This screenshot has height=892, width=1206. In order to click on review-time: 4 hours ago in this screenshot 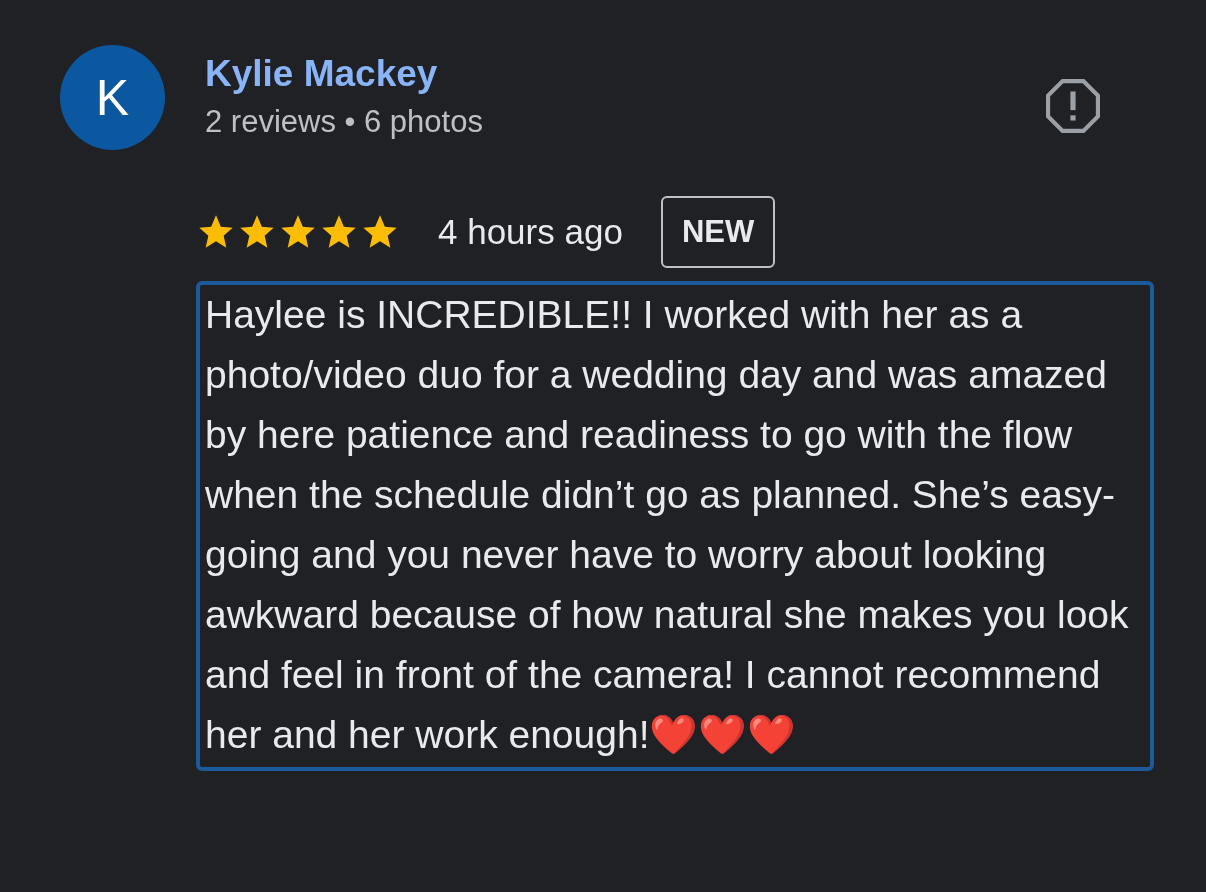, I will do `click(530, 232)`.